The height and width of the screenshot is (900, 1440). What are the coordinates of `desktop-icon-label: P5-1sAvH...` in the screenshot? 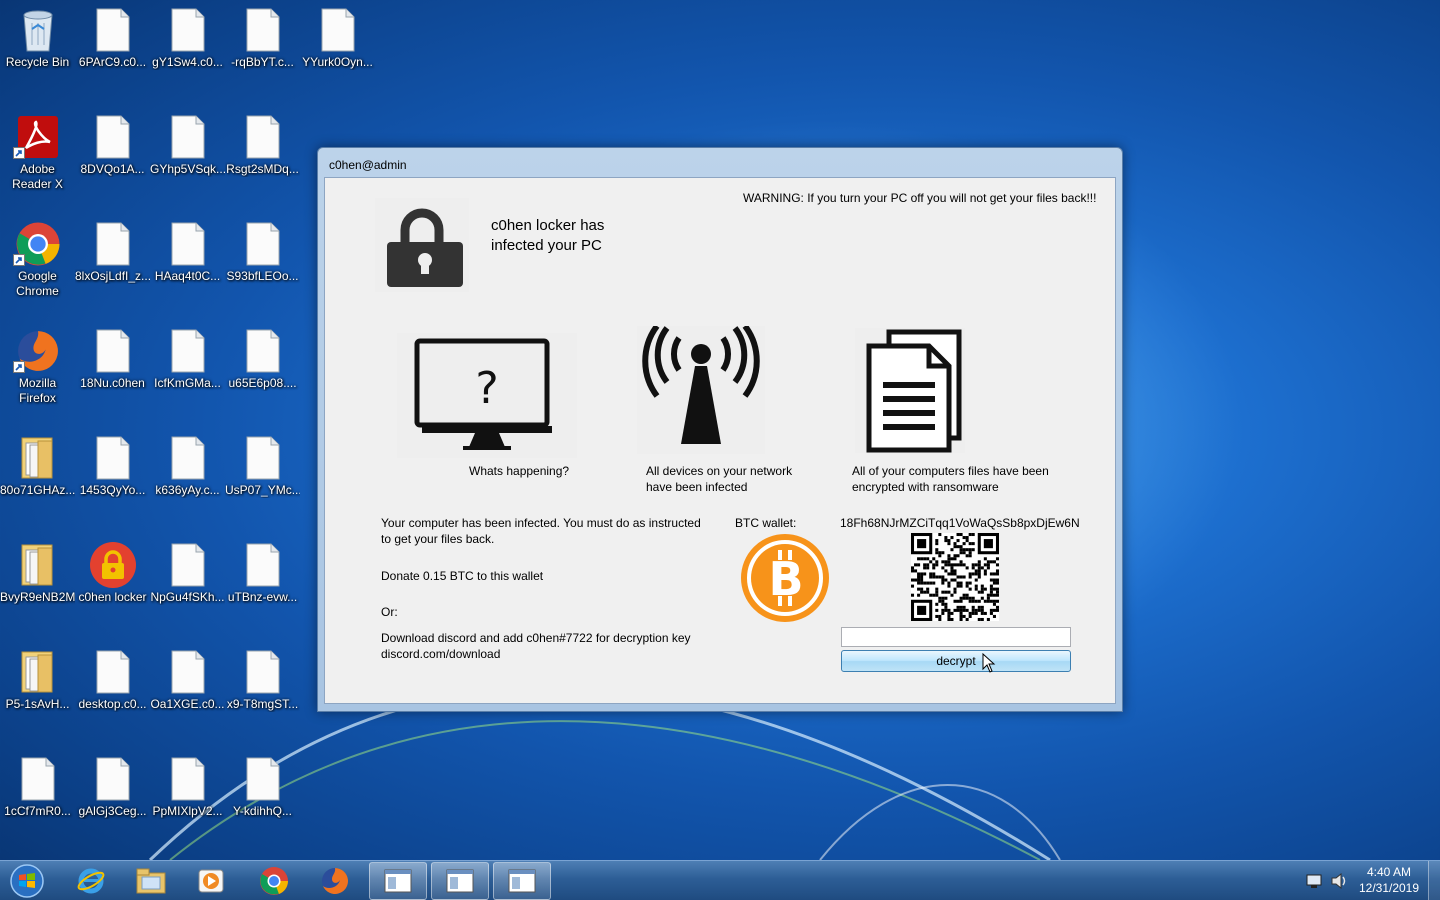 It's located at (37, 704).